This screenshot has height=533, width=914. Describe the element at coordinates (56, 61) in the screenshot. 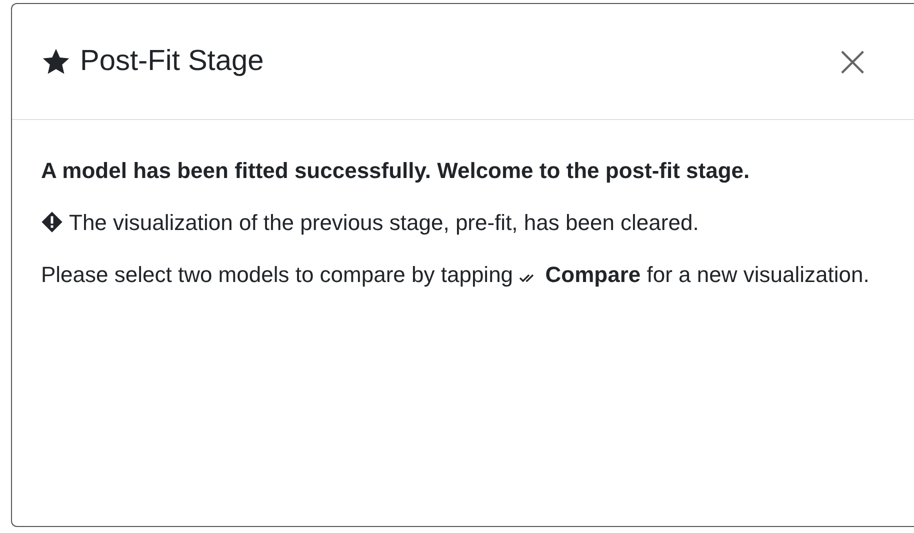

I see `star-icon` at that location.